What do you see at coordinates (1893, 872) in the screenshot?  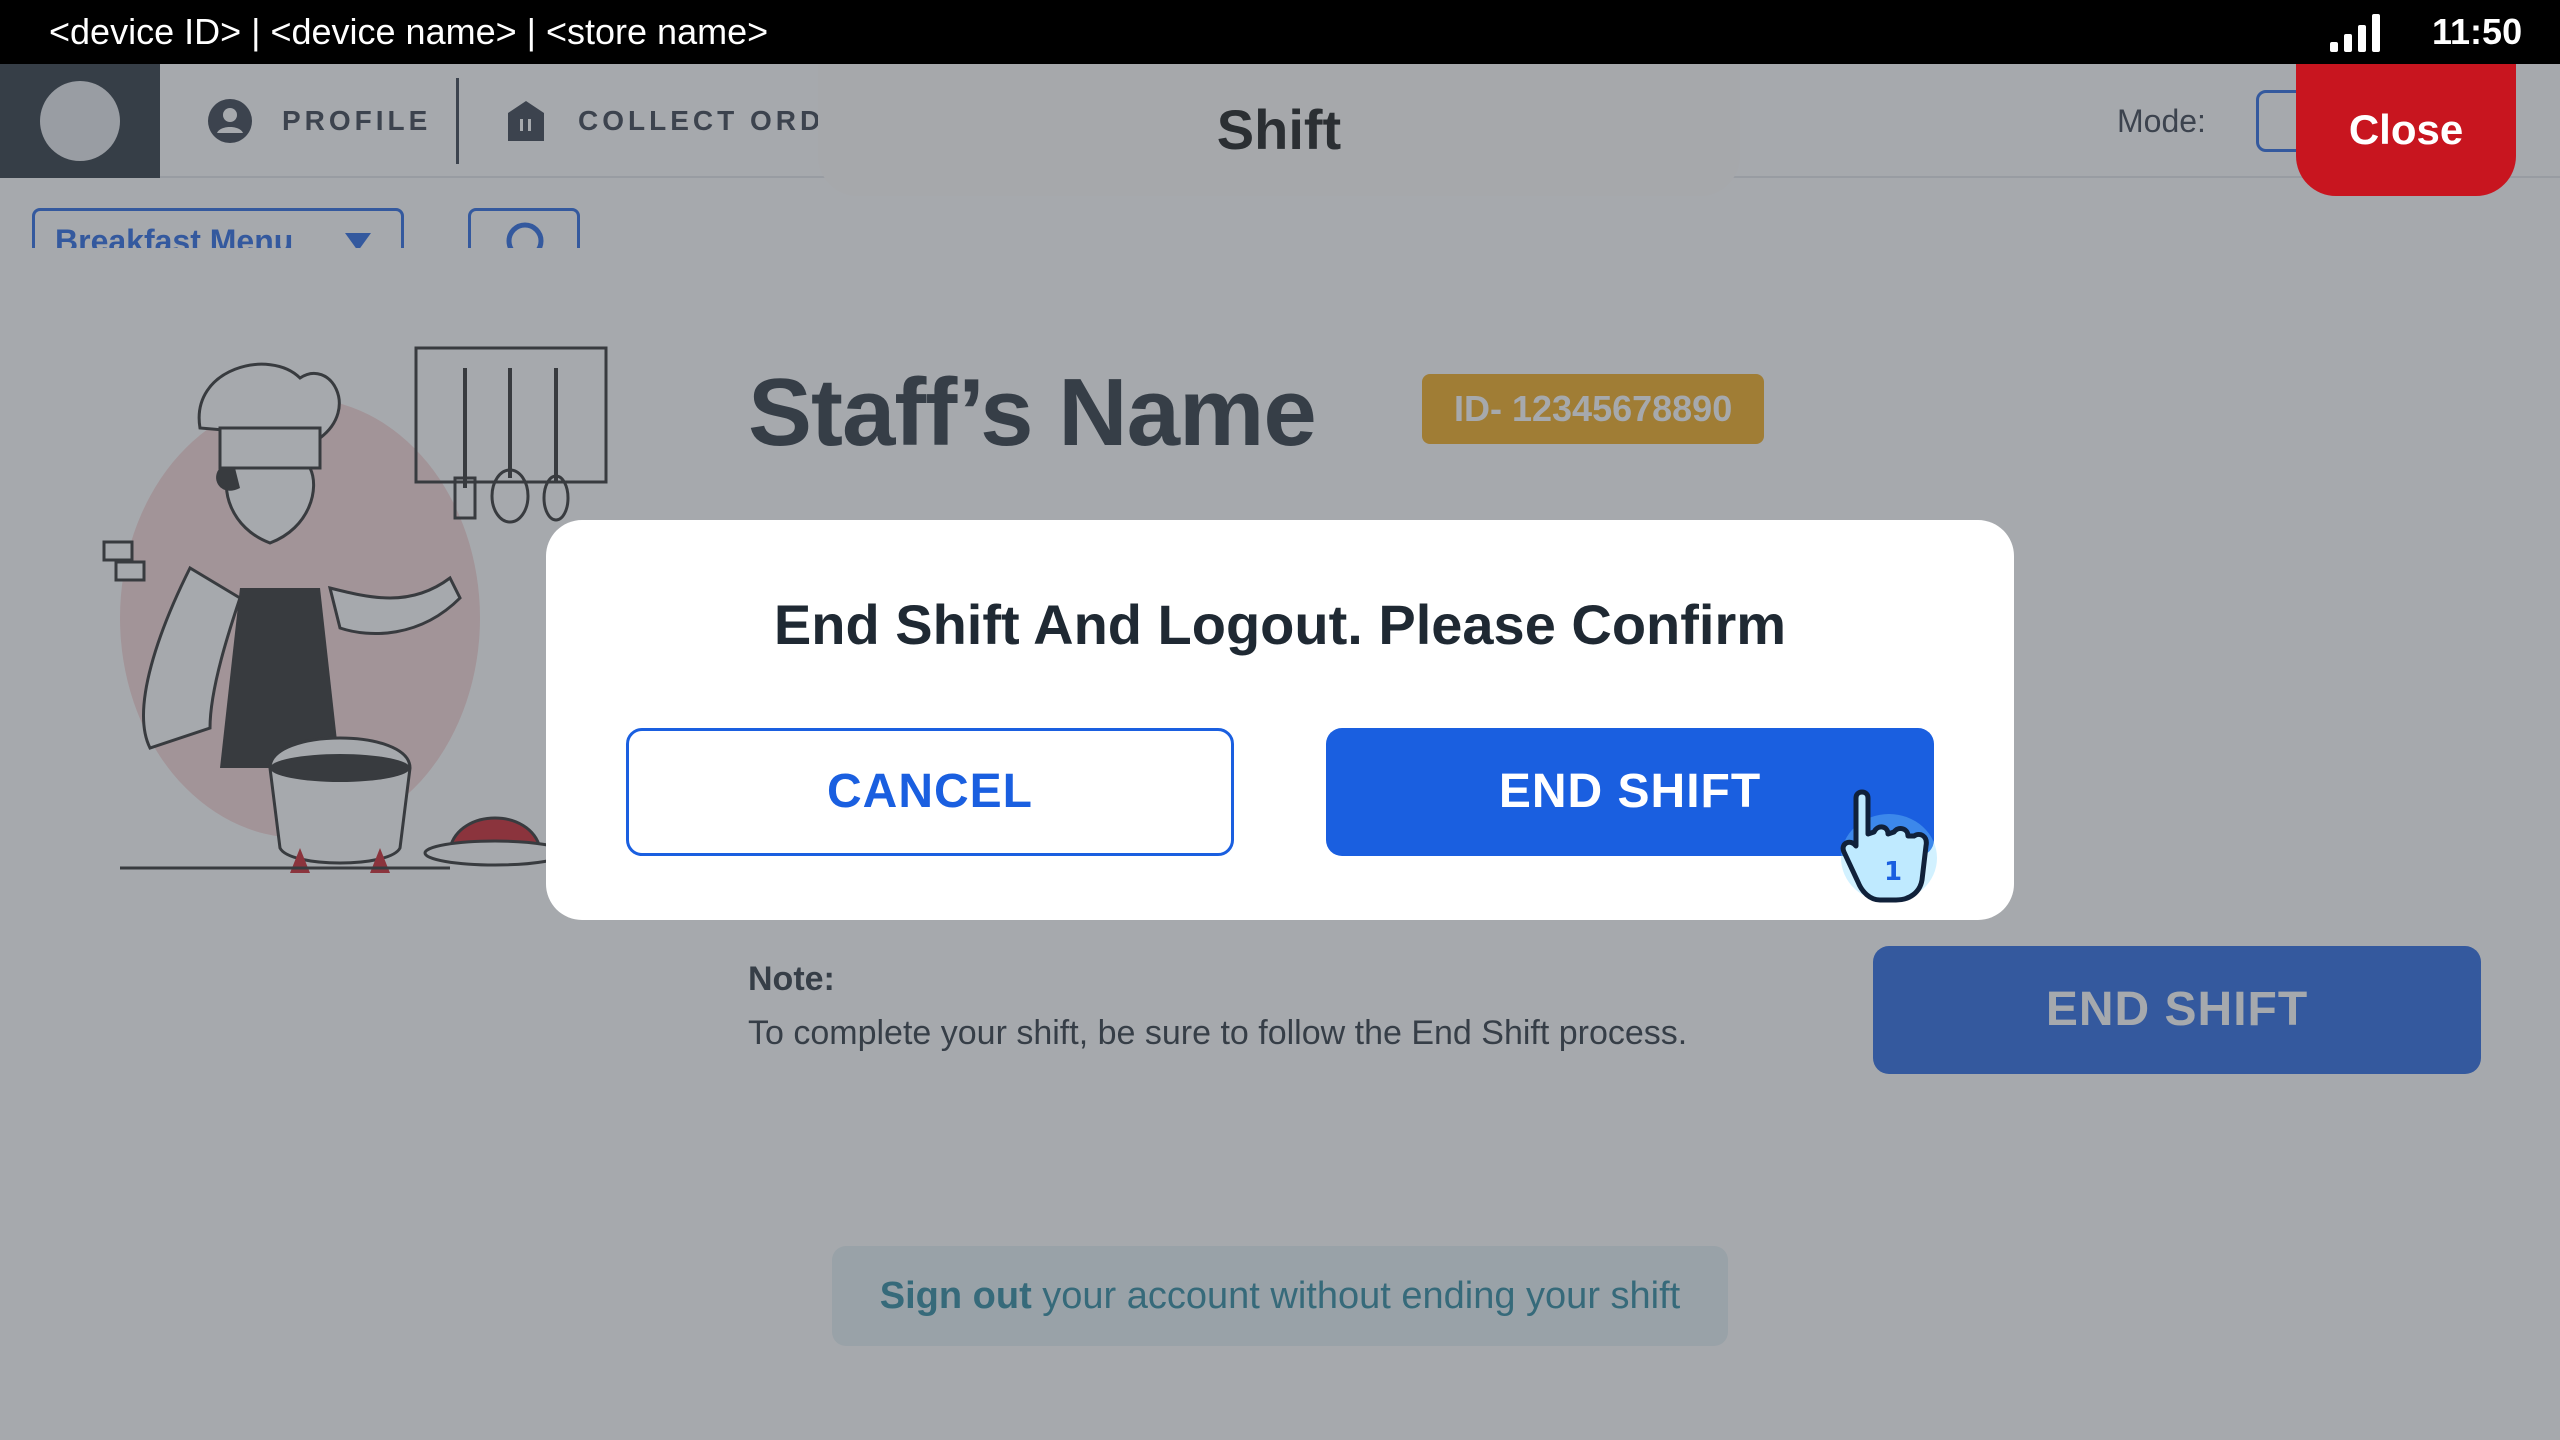 I see `svg-text: 1` at bounding box center [1893, 872].